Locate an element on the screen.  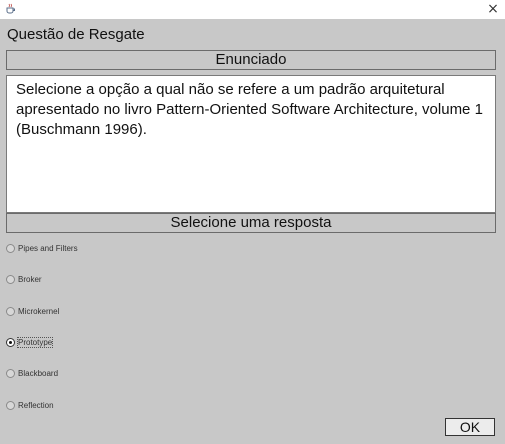
option-label: Blackboard is located at coordinates (38, 373).